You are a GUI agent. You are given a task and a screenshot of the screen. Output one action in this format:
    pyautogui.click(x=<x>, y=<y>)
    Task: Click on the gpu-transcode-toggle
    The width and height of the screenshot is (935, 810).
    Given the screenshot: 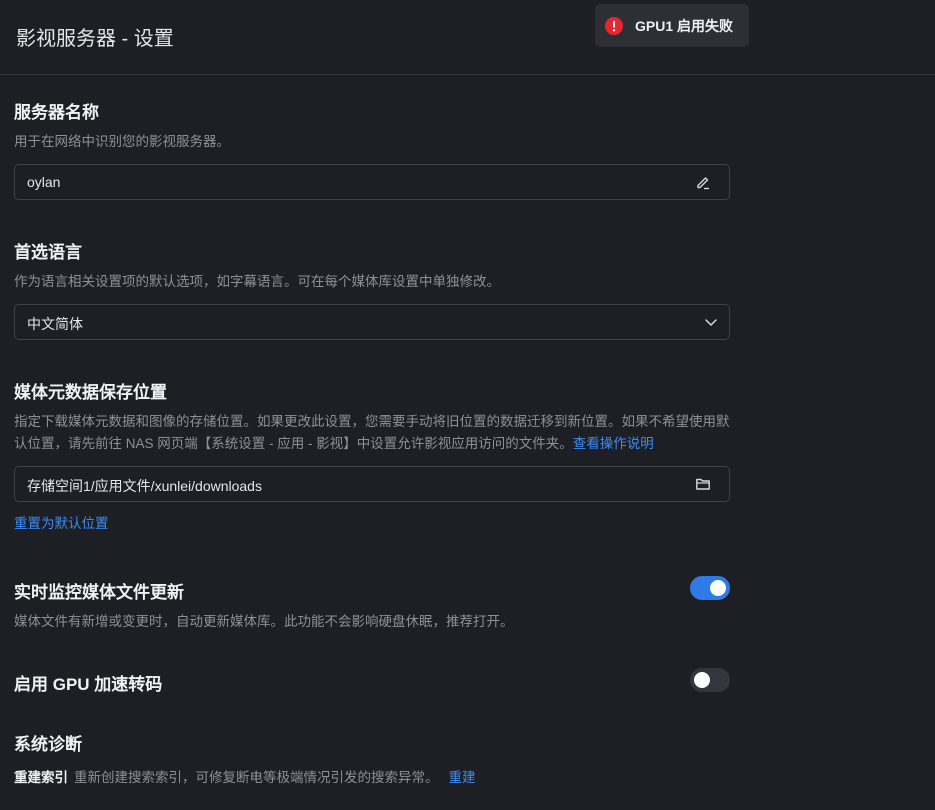 What is the action you would take?
    pyautogui.click(x=710, y=680)
    